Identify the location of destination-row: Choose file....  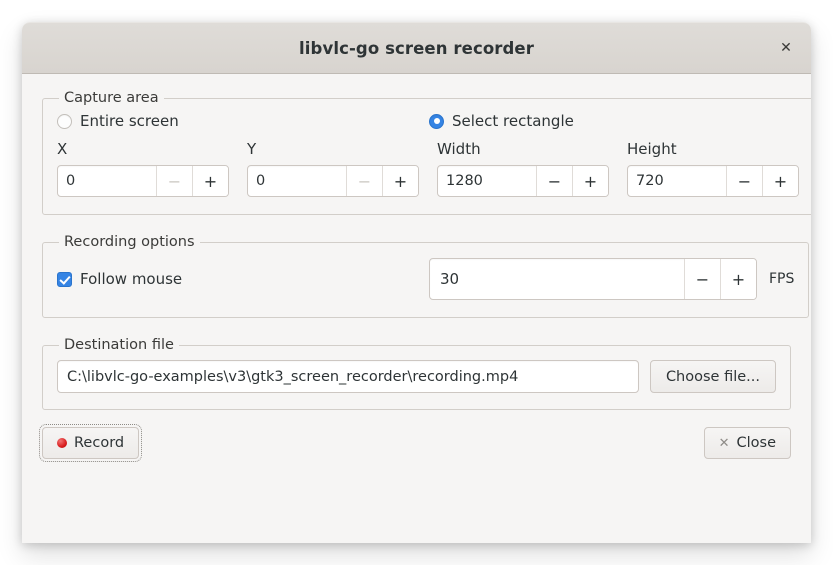
(416, 376).